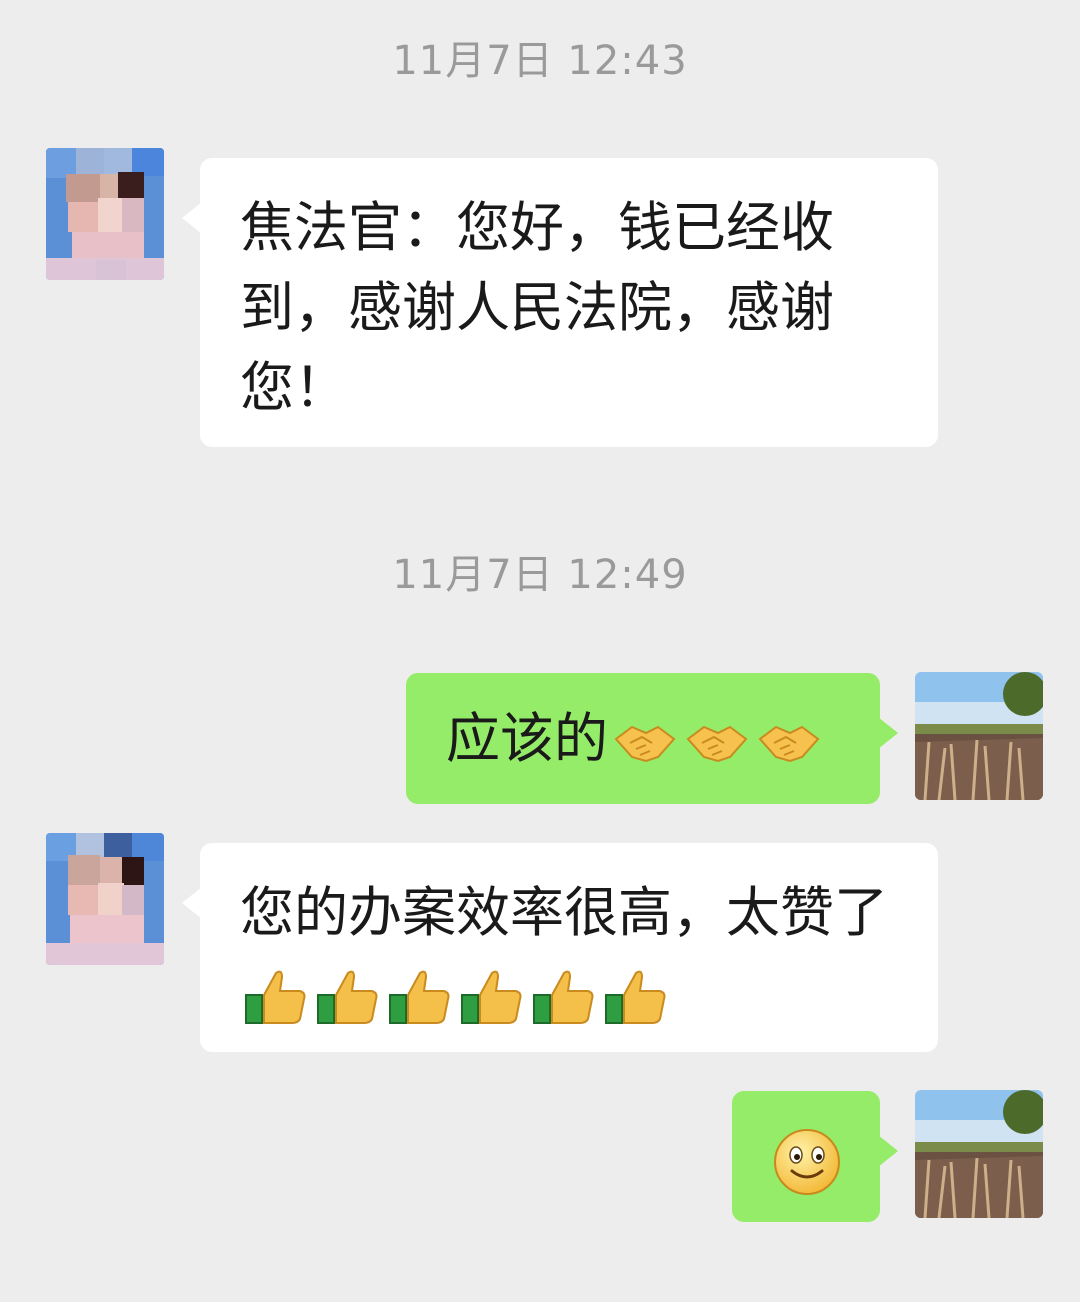  I want to click on handshake-emoji-group, so click(717, 742).